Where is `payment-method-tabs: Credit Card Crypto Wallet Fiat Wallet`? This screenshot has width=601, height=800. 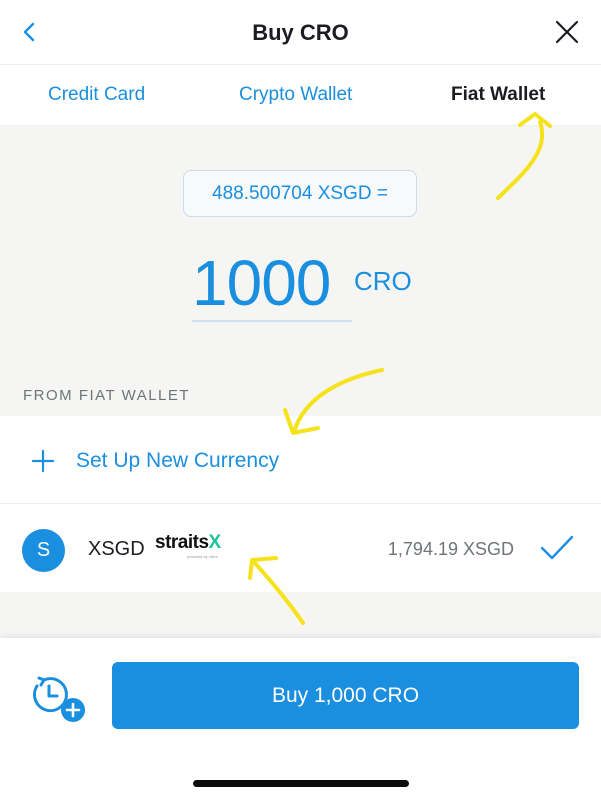 payment-method-tabs: Credit Card Crypto Wallet Fiat Wallet is located at coordinates (300, 95).